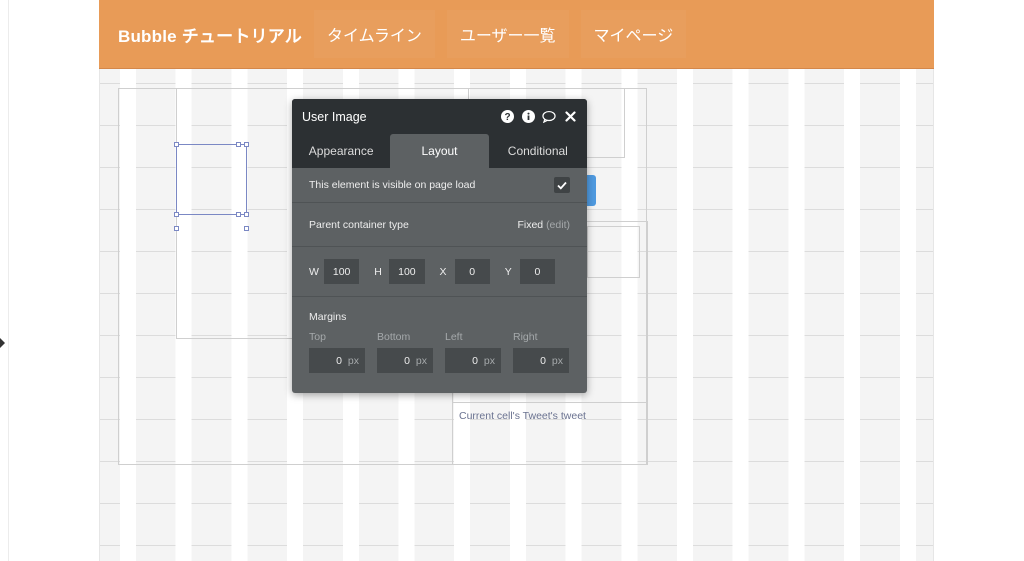 This screenshot has width=1024, height=561. I want to click on help-icon: ?, so click(507, 117).